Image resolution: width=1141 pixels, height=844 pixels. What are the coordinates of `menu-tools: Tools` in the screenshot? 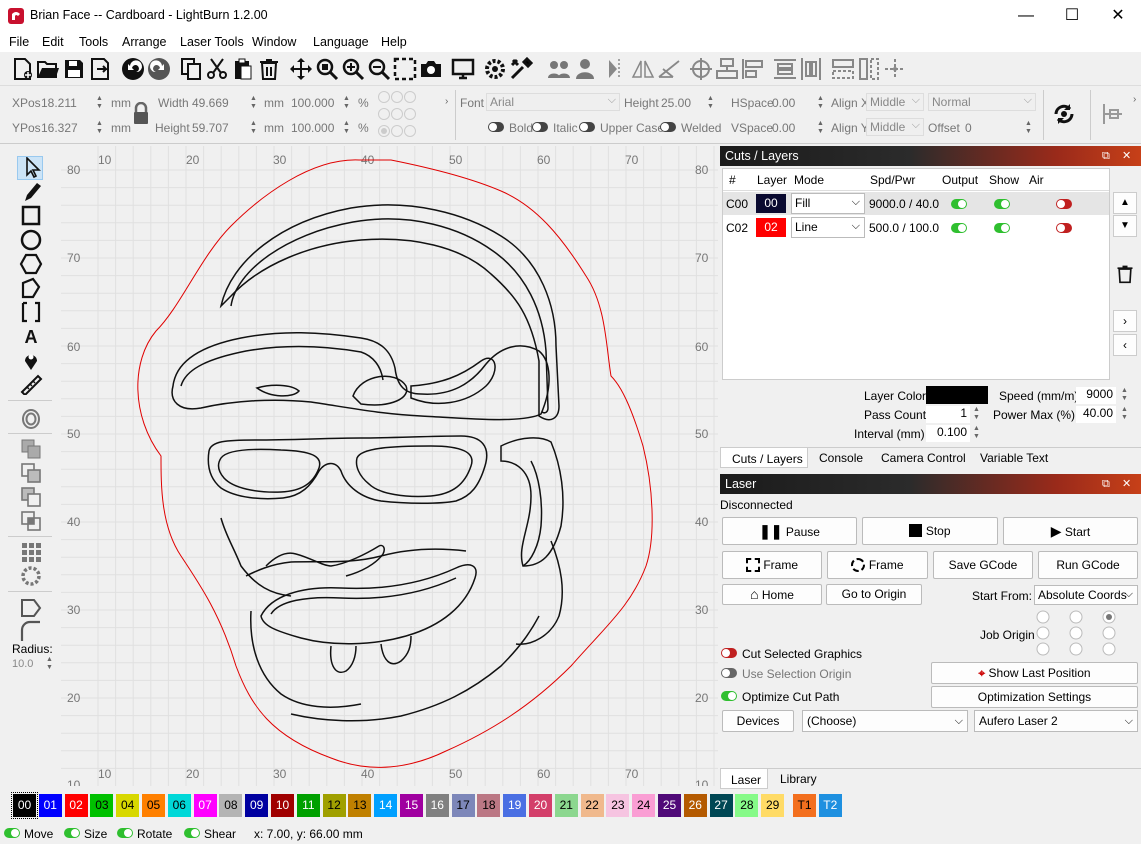 It's located at (93, 42).